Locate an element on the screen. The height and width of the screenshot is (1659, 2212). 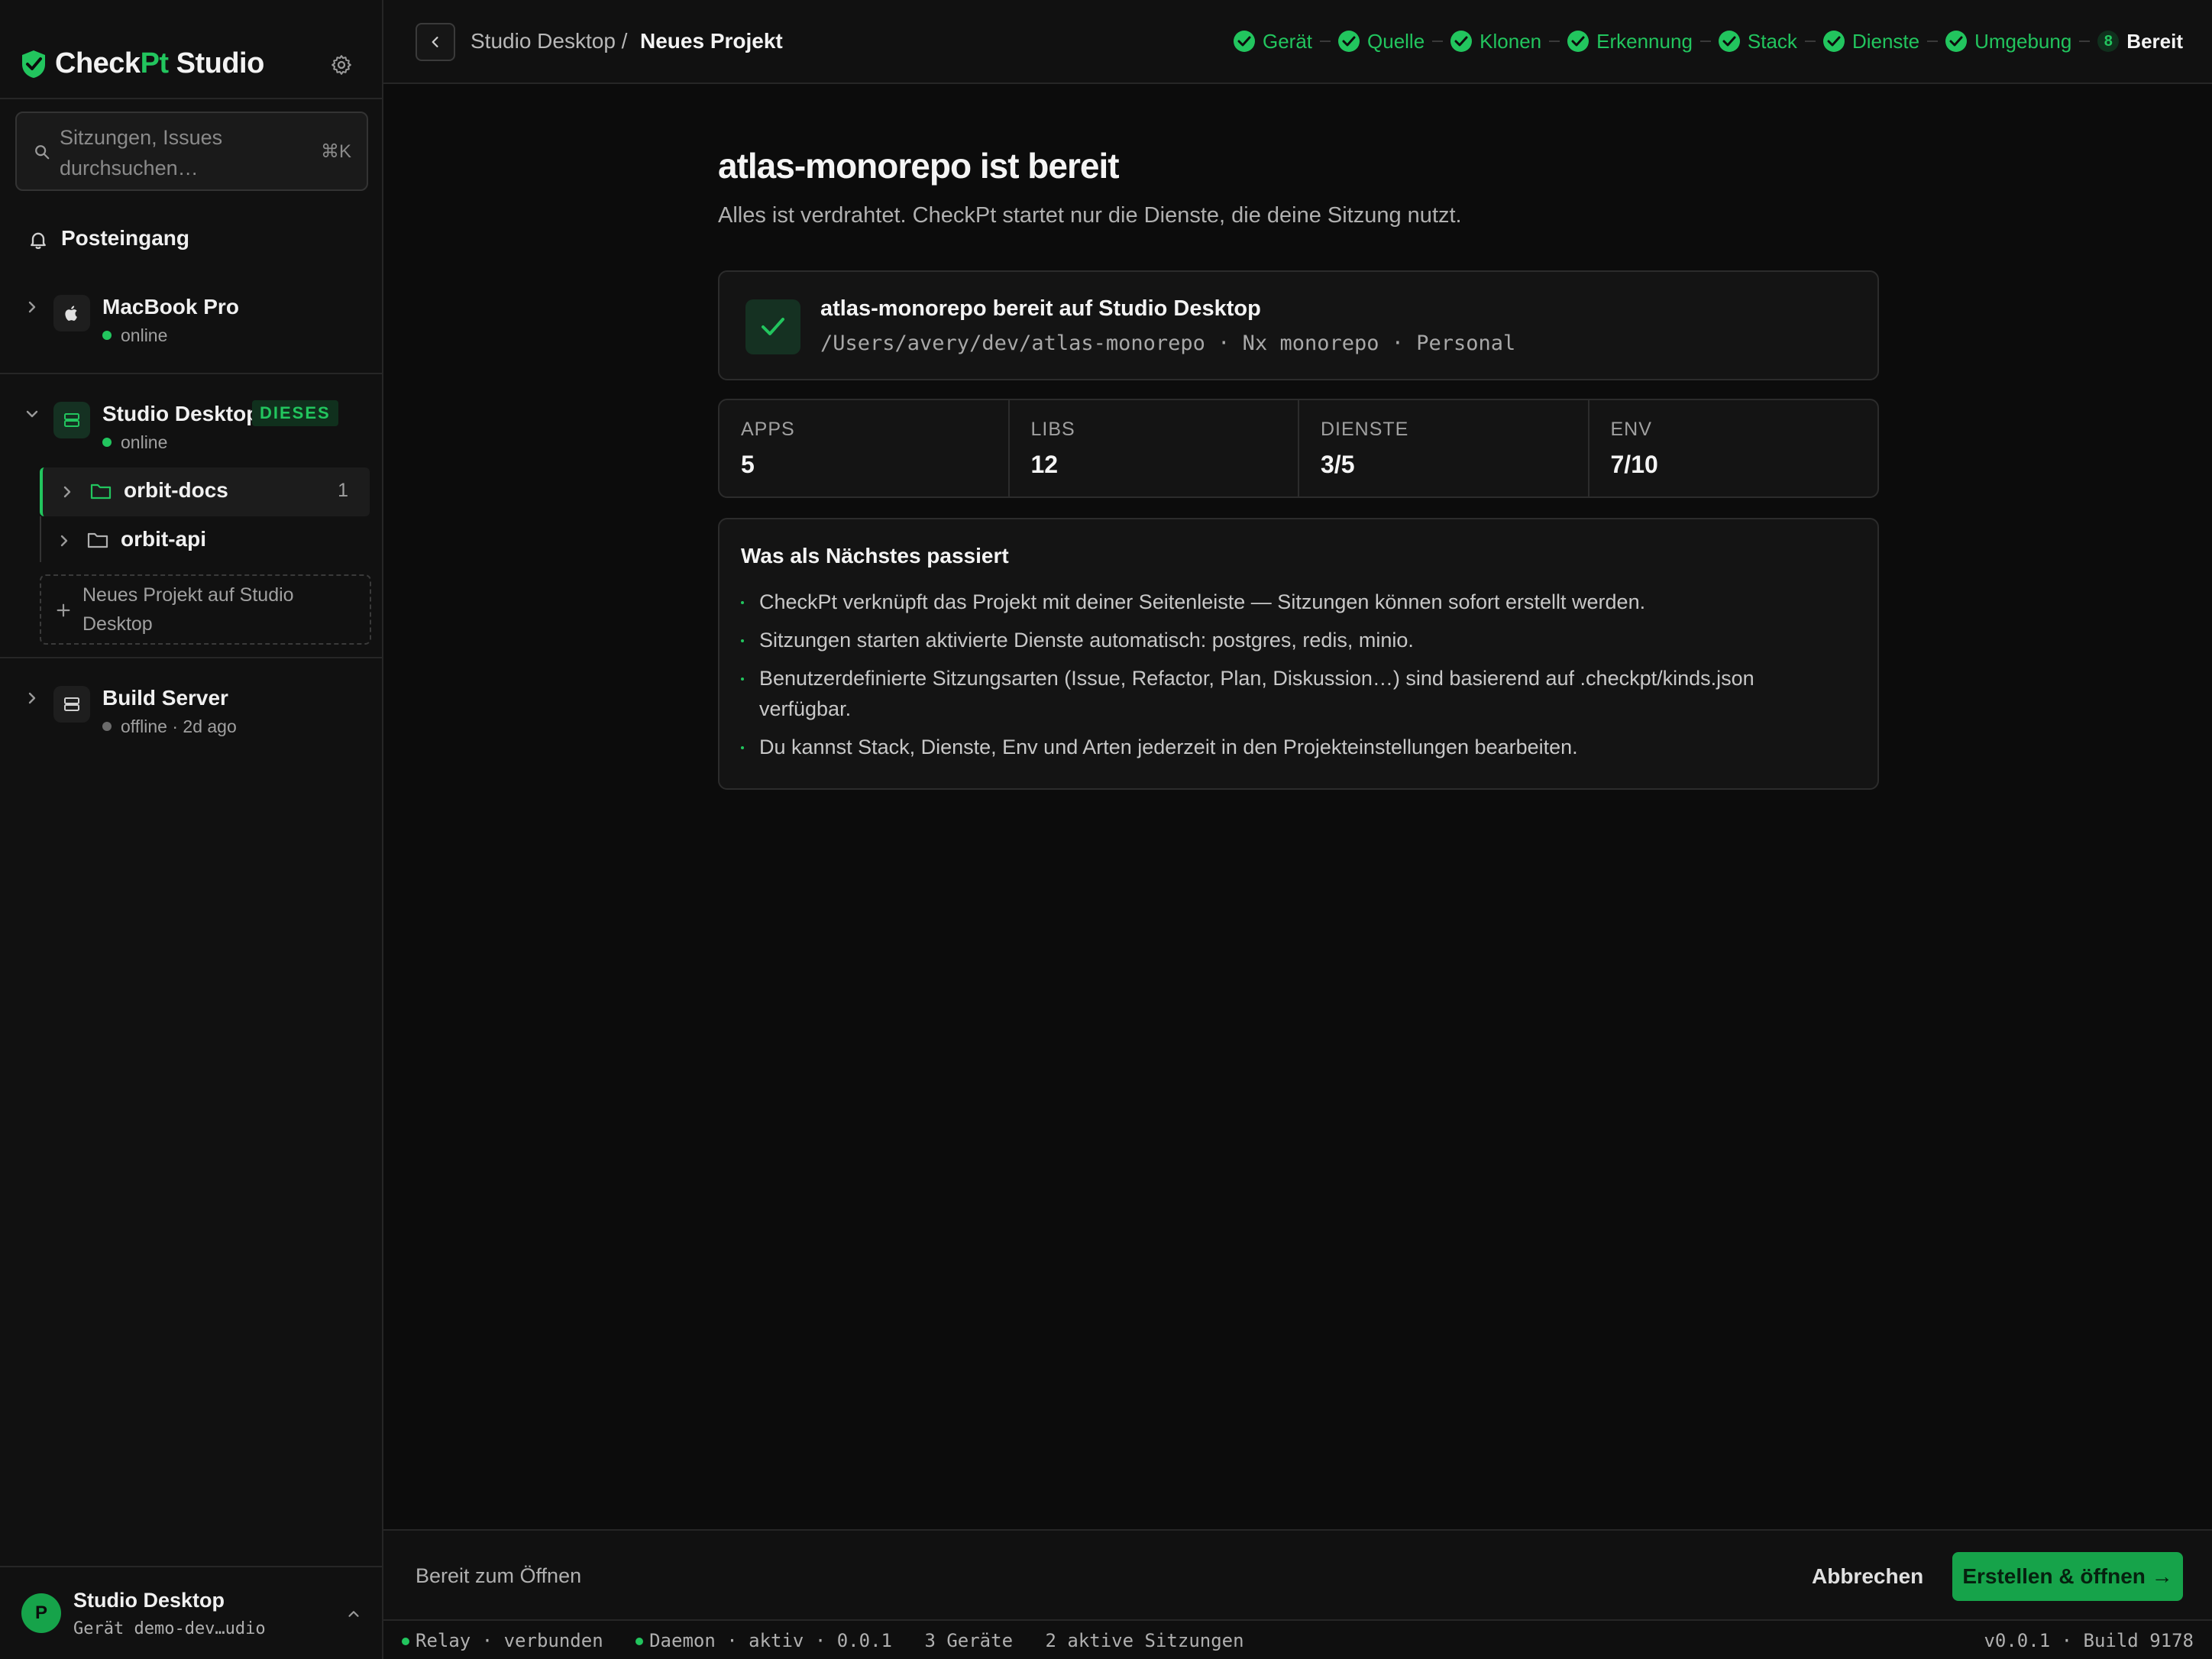
back-button is located at coordinates (436, 42).